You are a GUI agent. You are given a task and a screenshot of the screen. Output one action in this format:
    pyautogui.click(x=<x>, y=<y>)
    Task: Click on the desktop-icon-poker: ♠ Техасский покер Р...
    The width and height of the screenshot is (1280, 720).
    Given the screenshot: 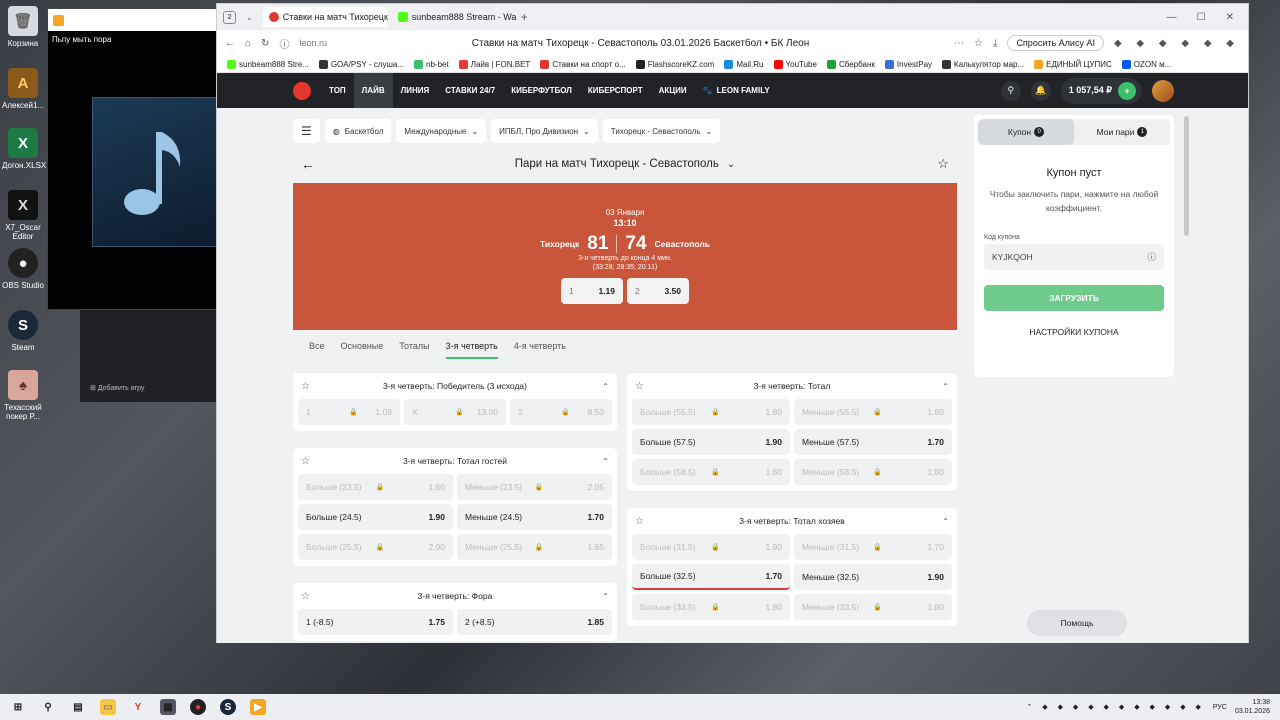 What is the action you would take?
    pyautogui.click(x=23, y=395)
    